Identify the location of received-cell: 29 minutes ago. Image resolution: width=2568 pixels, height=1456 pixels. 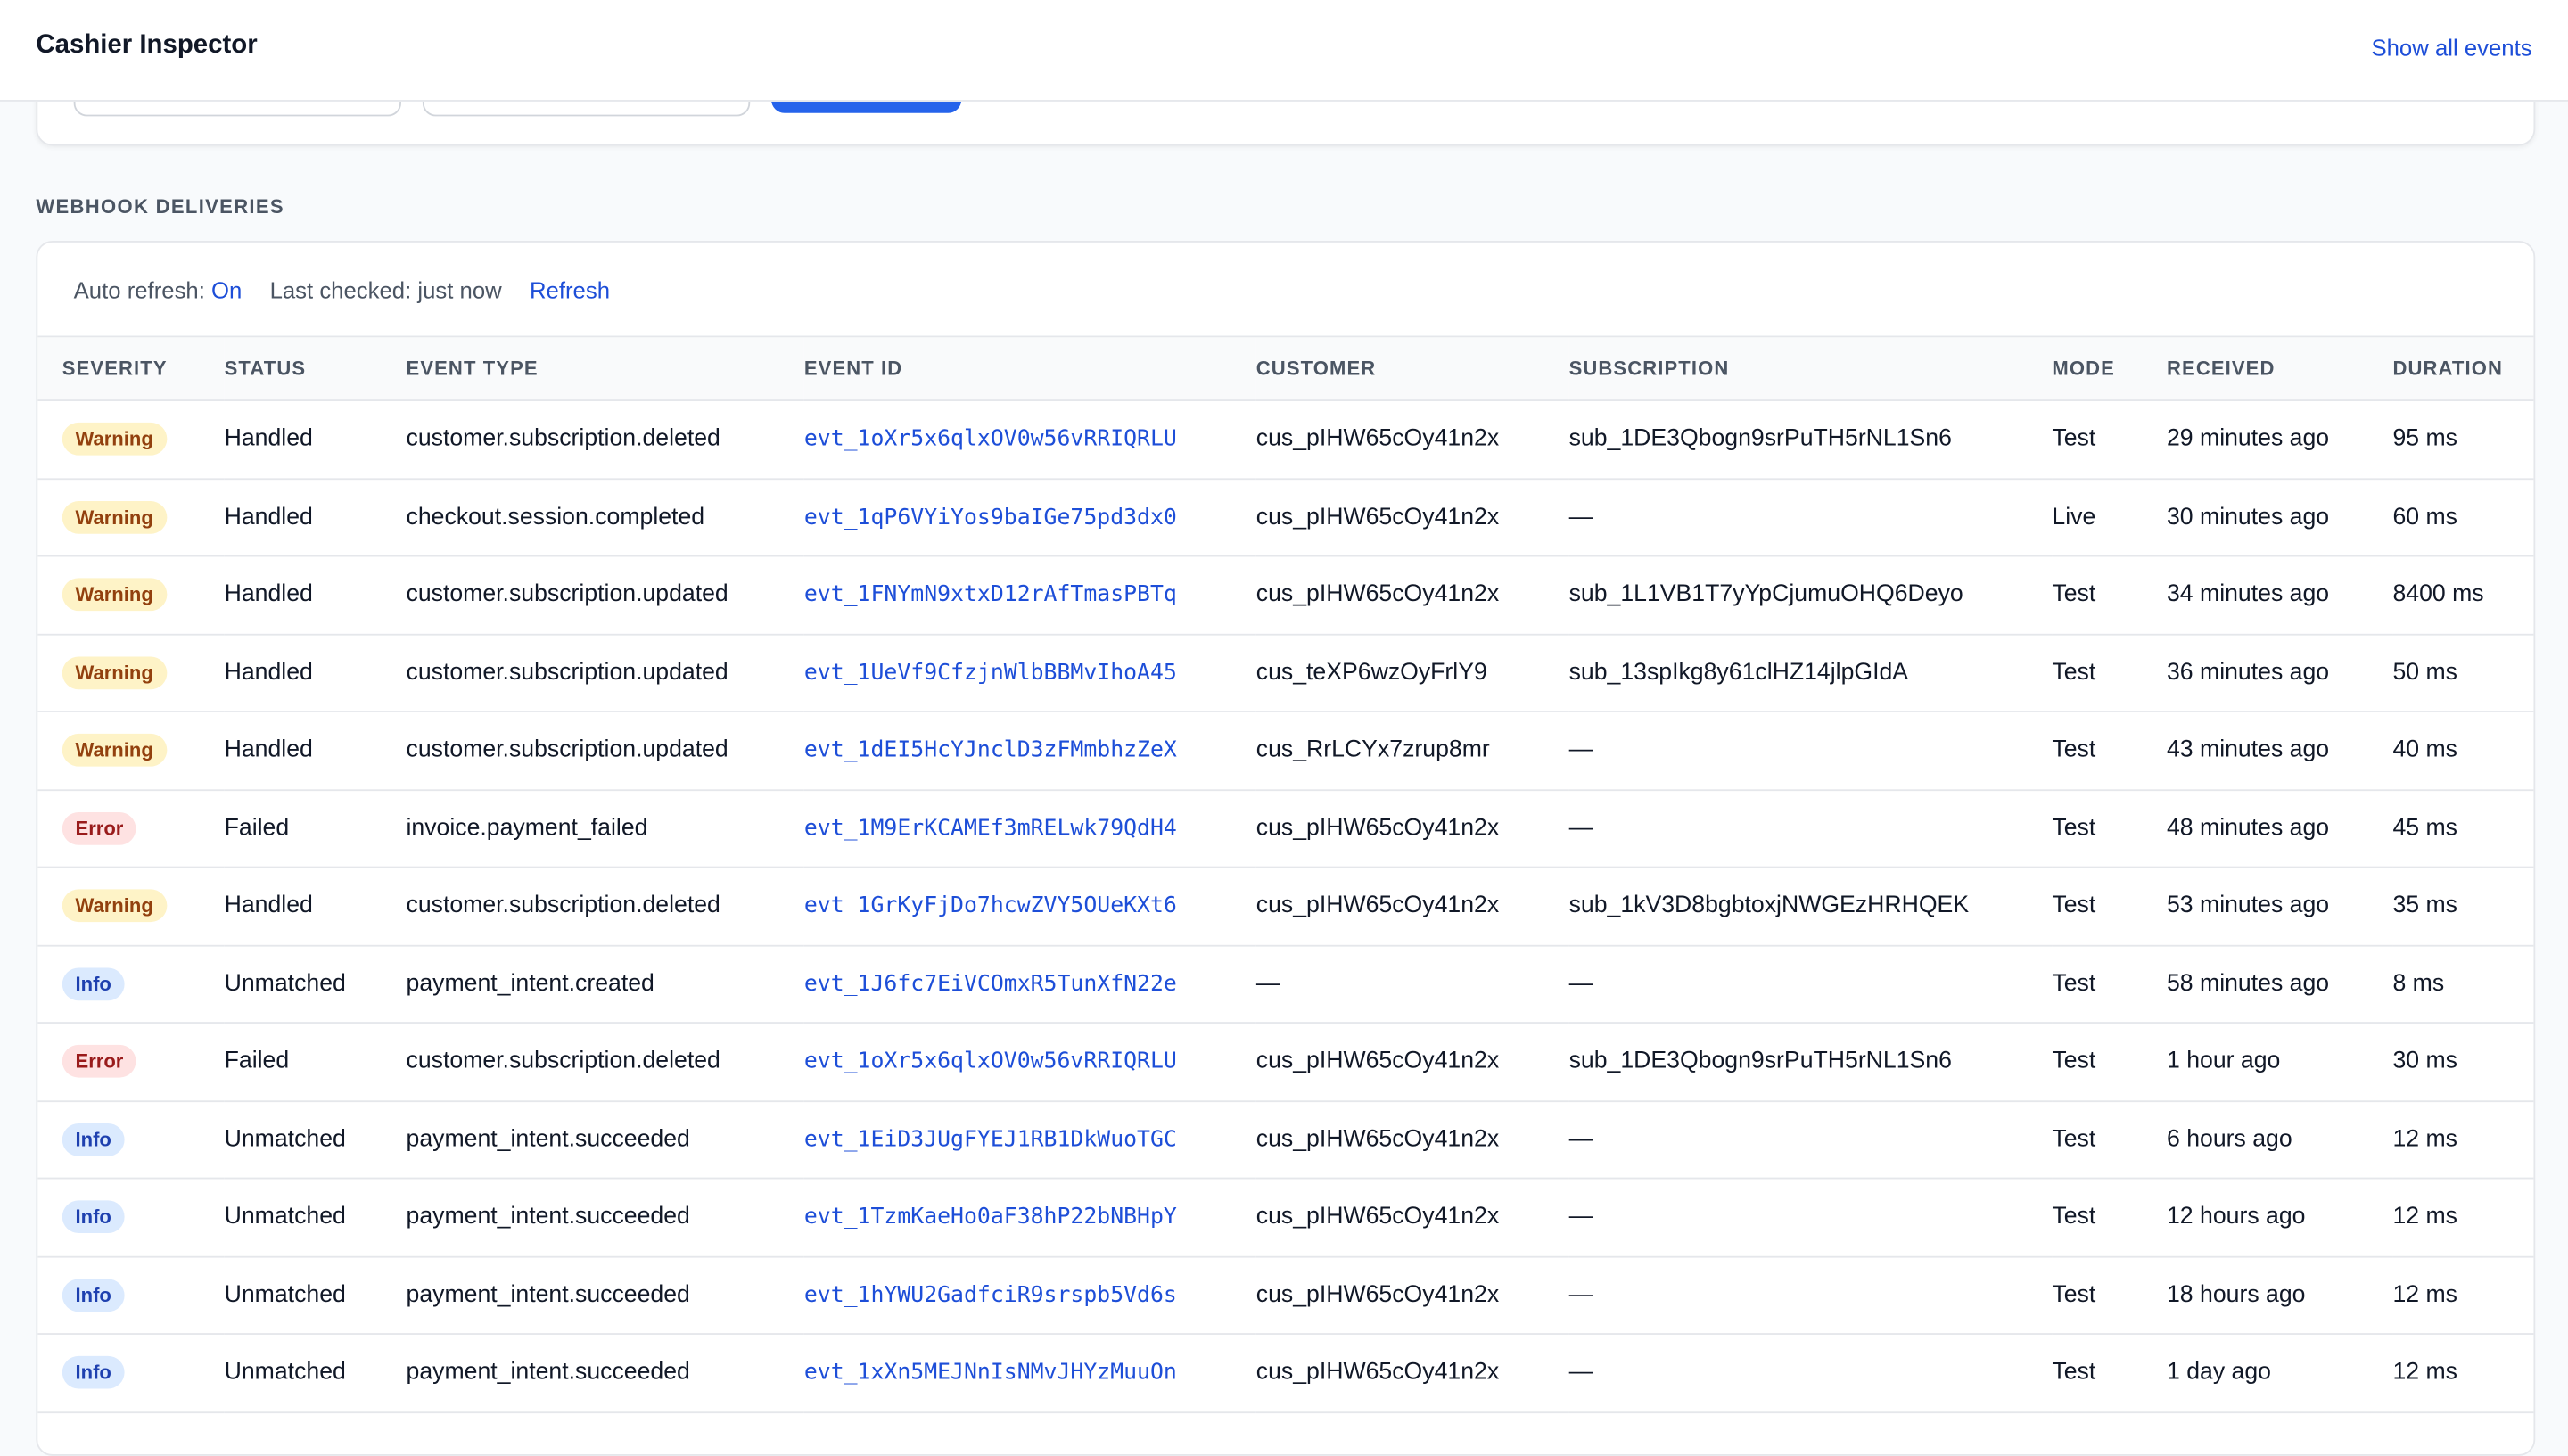
(2280, 440).